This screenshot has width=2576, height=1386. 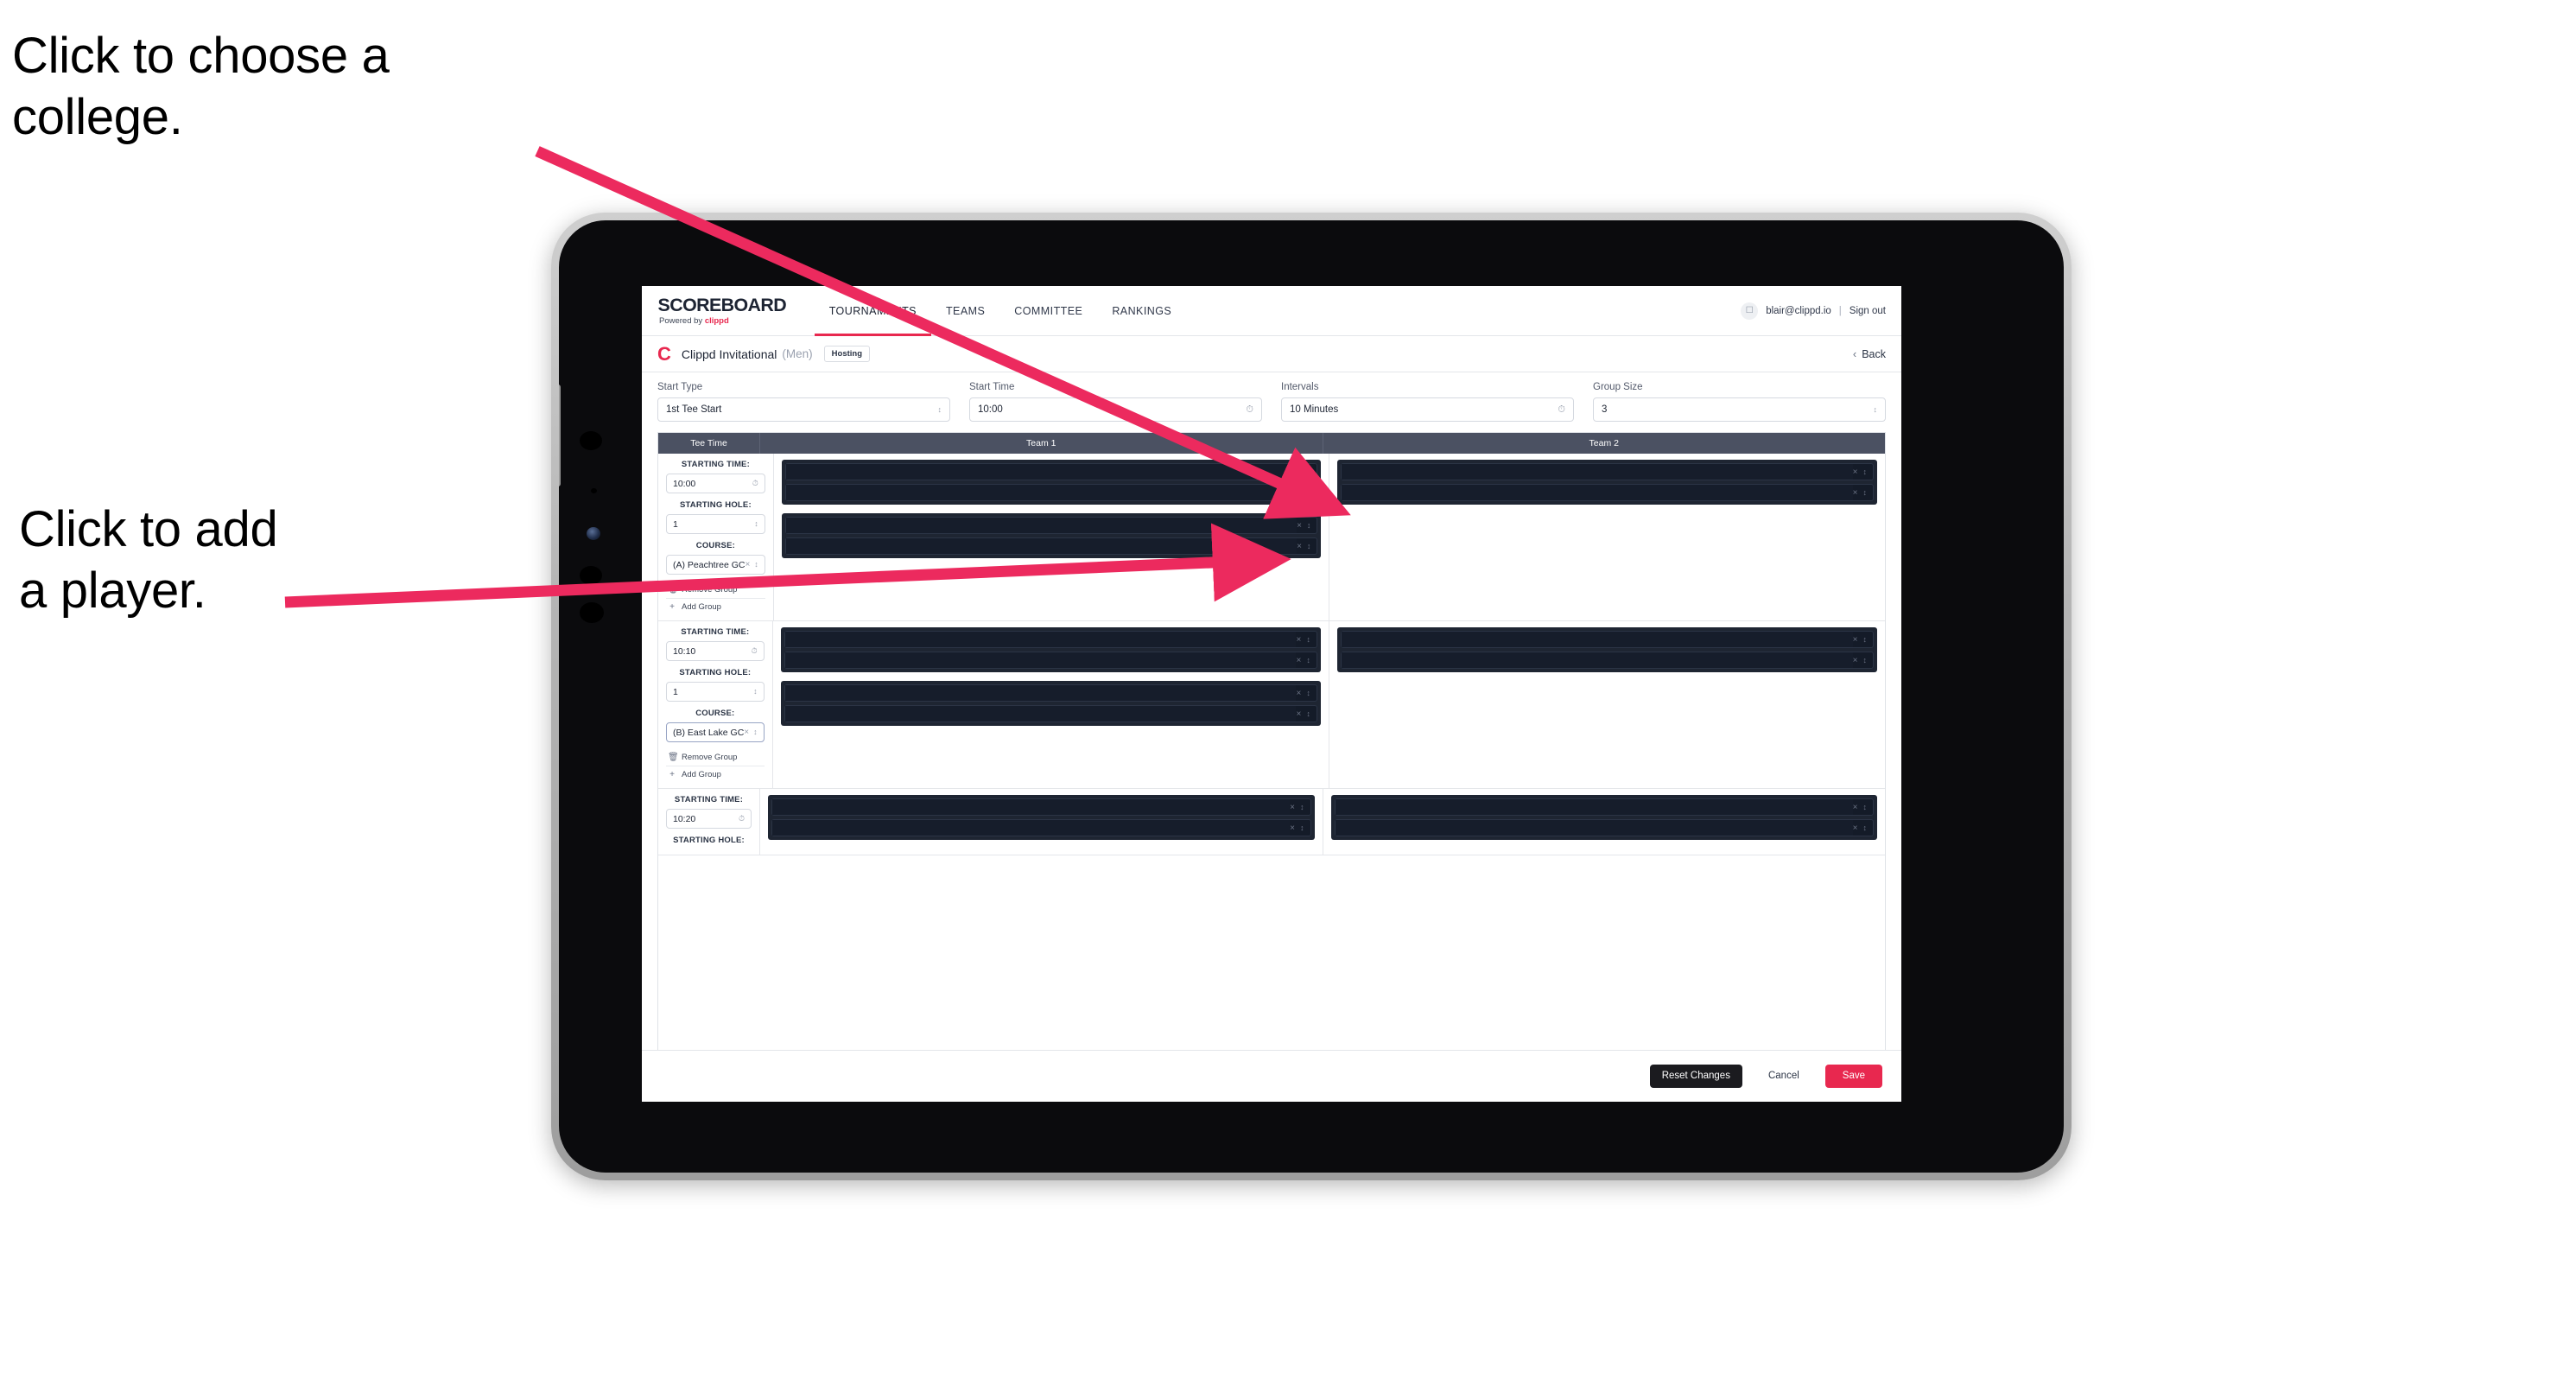 I want to click on user-email-label: blair@clippd.io, so click(x=1798, y=310).